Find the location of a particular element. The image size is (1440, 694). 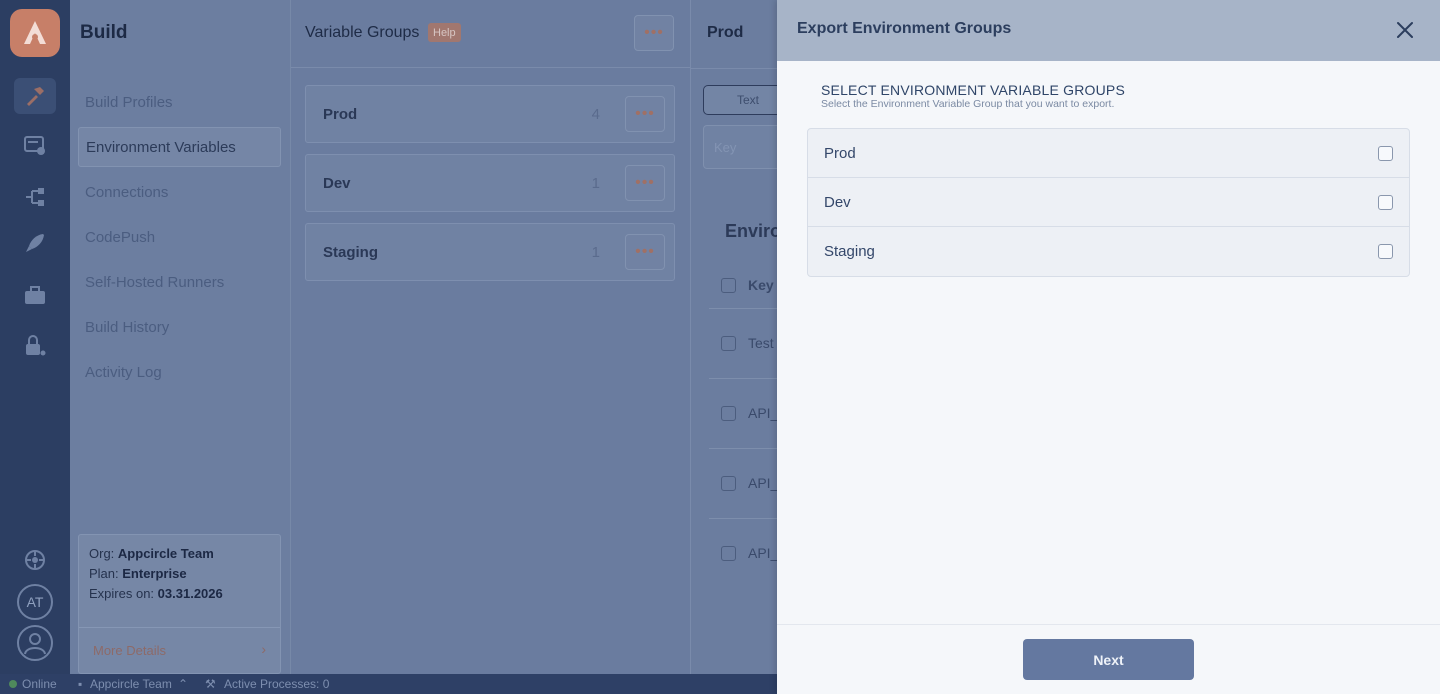

variable-groups-header: Variable Groups Help ••• is located at coordinates (491, 34).